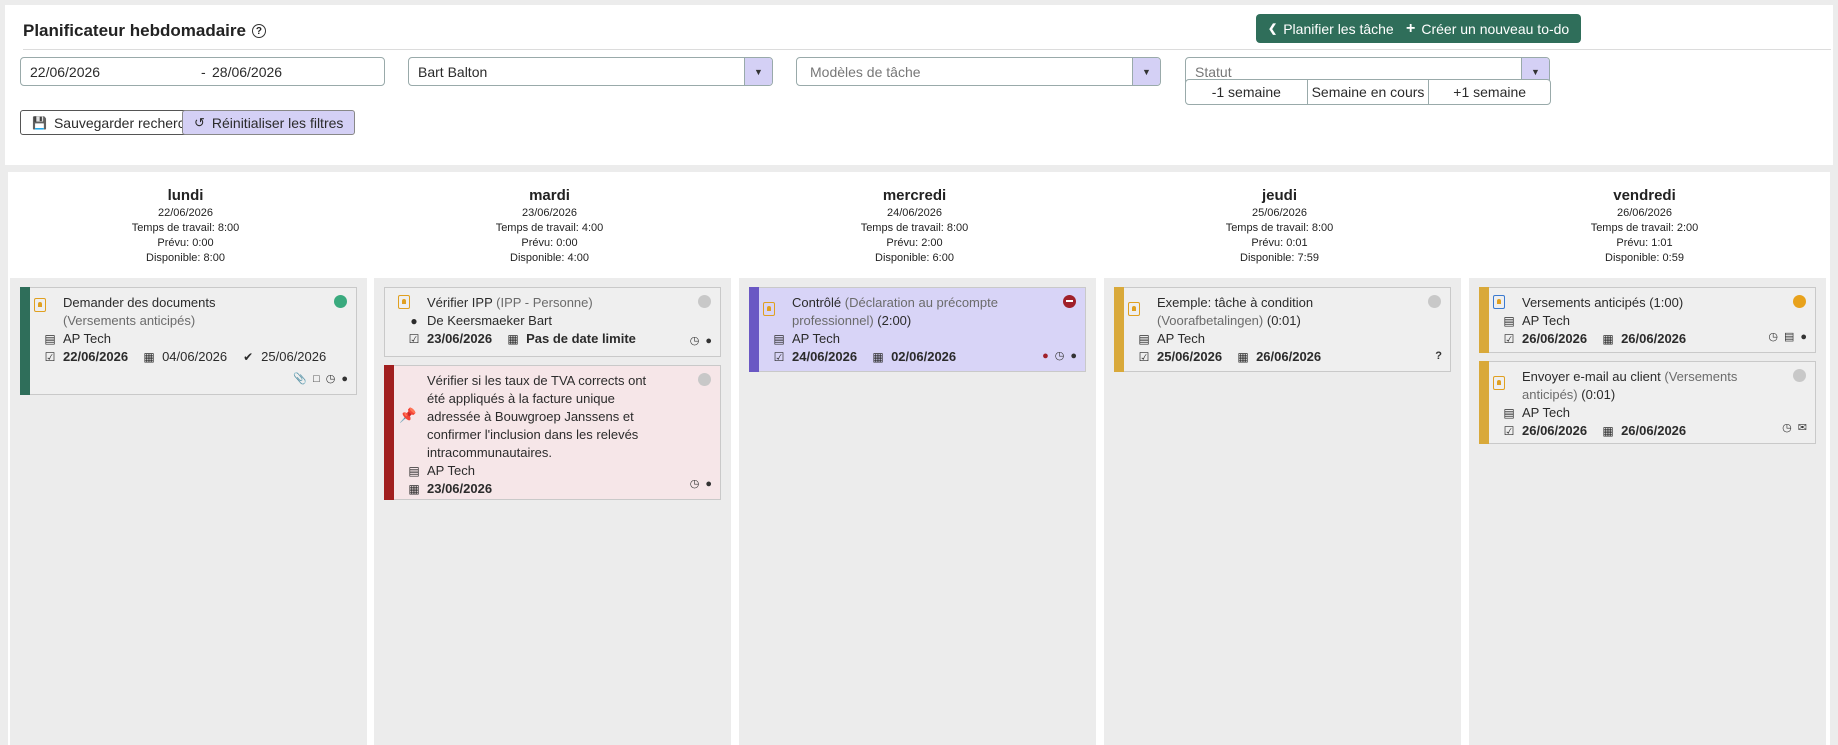  Describe the element at coordinates (248, 357) in the screenshot. I see `check-icon: ✔` at that location.